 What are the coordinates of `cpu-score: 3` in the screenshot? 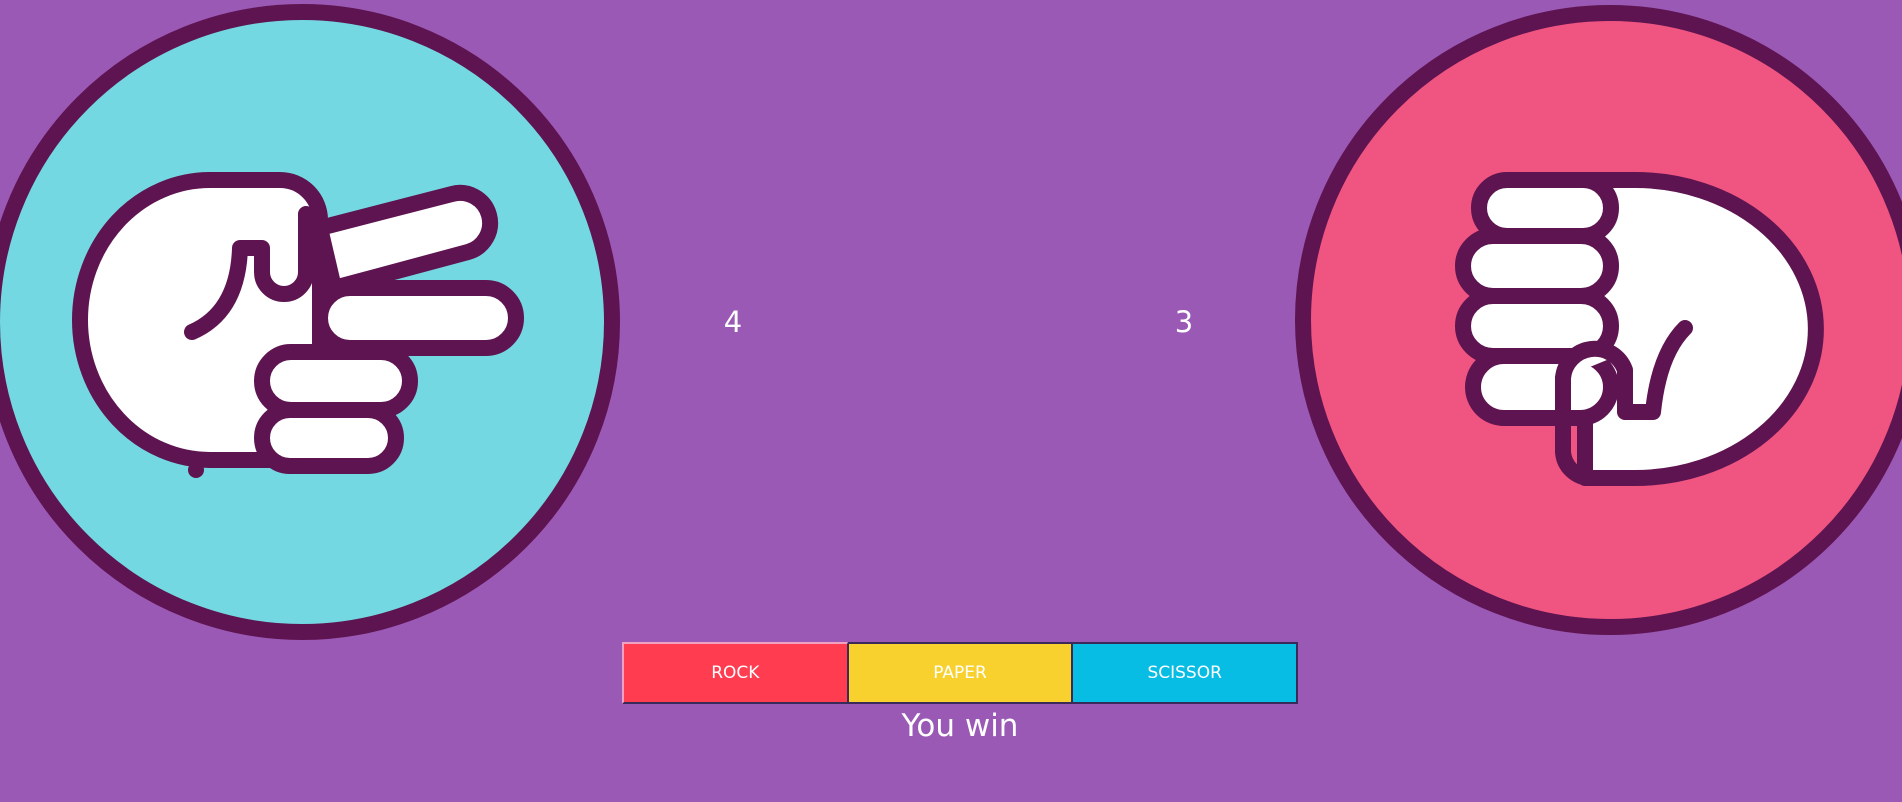 It's located at (1184, 322).